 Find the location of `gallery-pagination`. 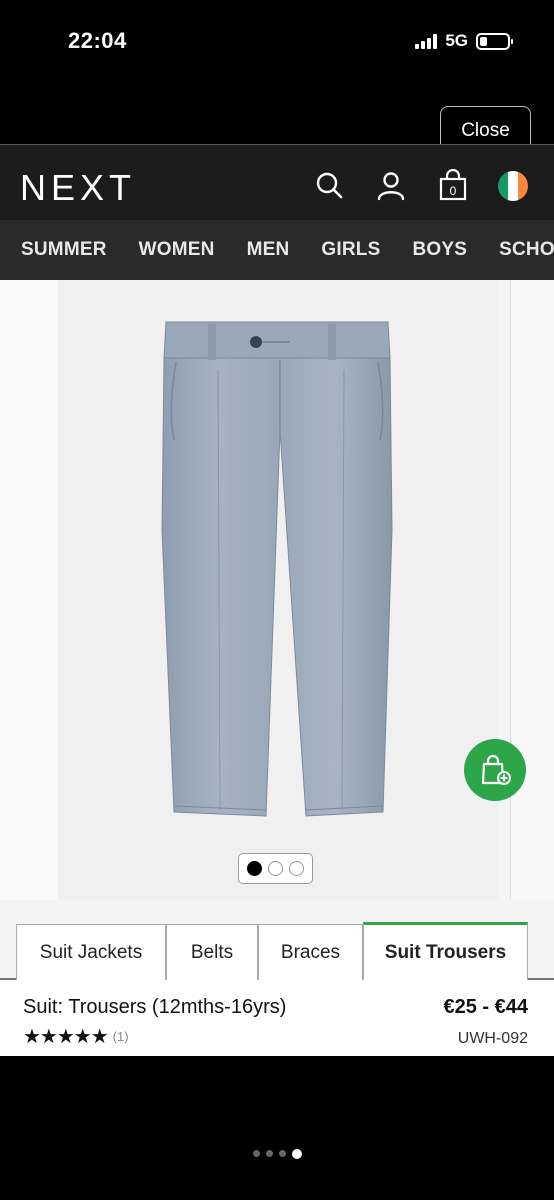

gallery-pagination is located at coordinates (275, 868).